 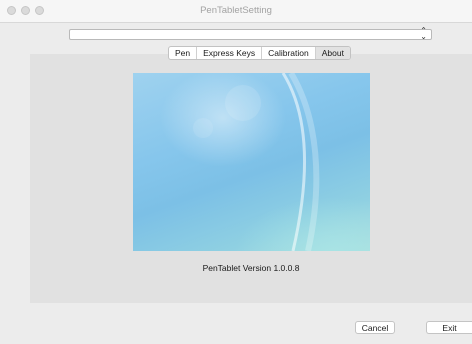 What do you see at coordinates (423, 33) in the screenshot?
I see `chevron-up-down-icon: ⌃ ⌄` at bounding box center [423, 33].